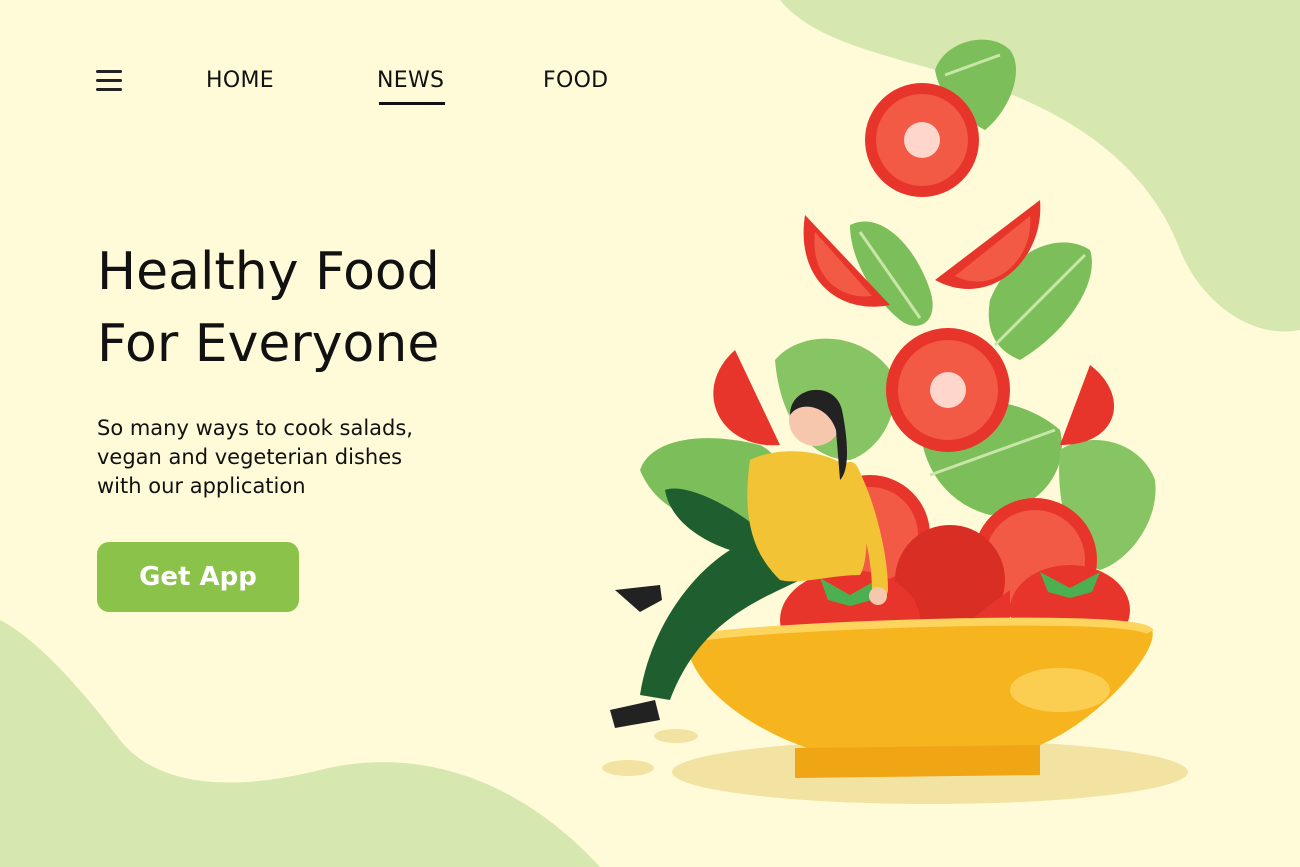  I want to click on active-nav-indicator, so click(412, 103).